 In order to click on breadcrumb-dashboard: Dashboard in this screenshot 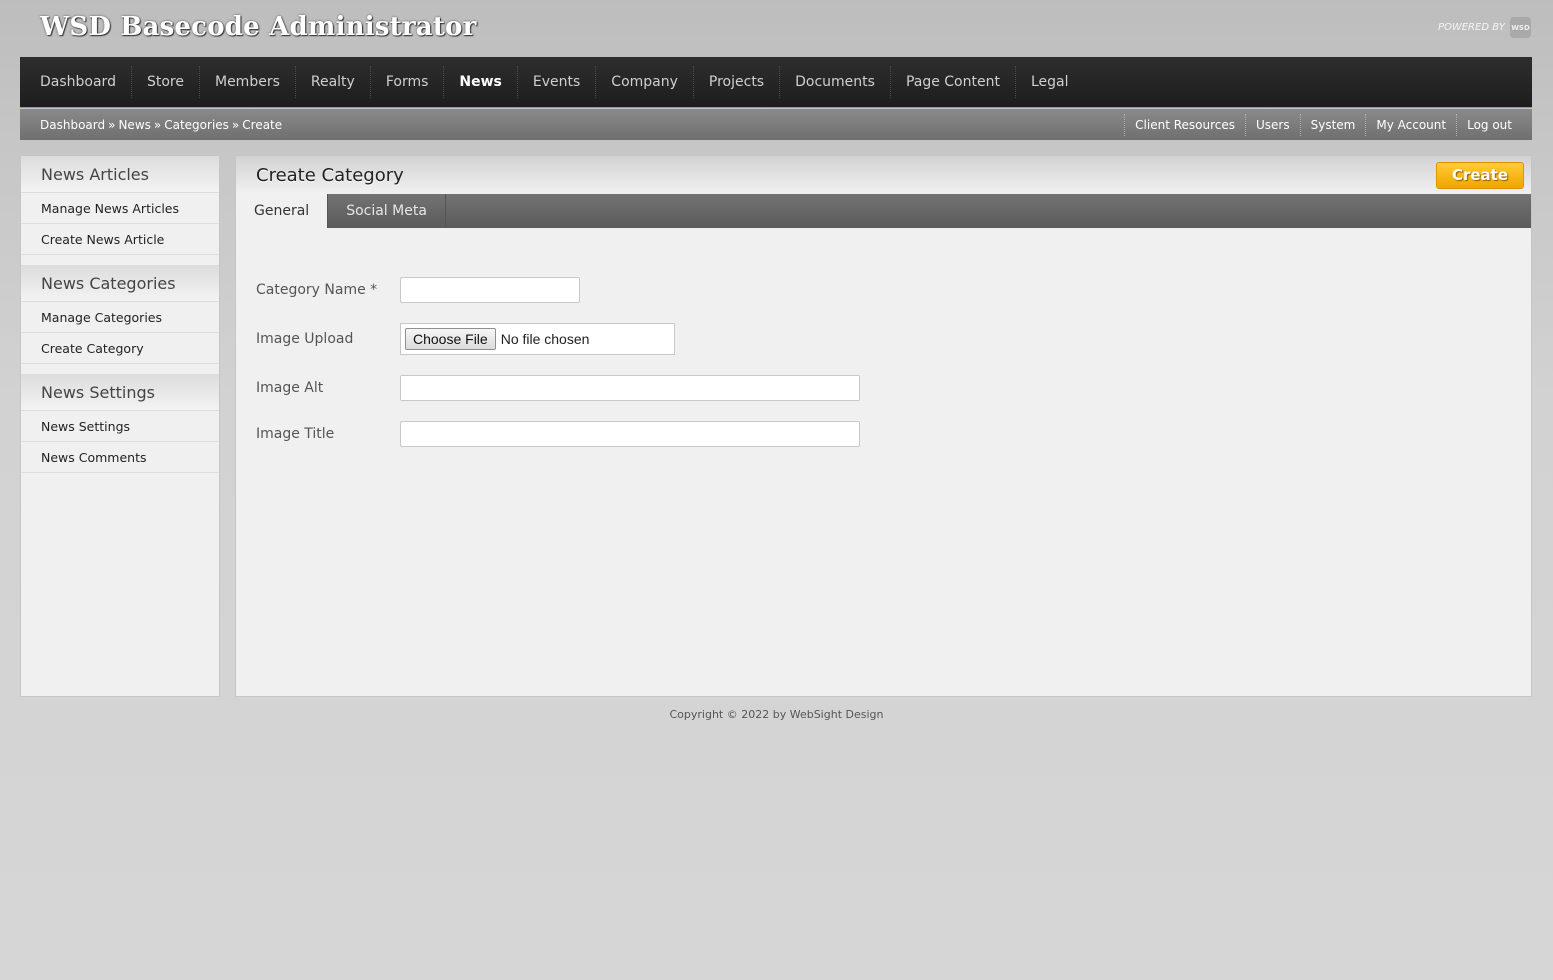, I will do `click(72, 125)`.